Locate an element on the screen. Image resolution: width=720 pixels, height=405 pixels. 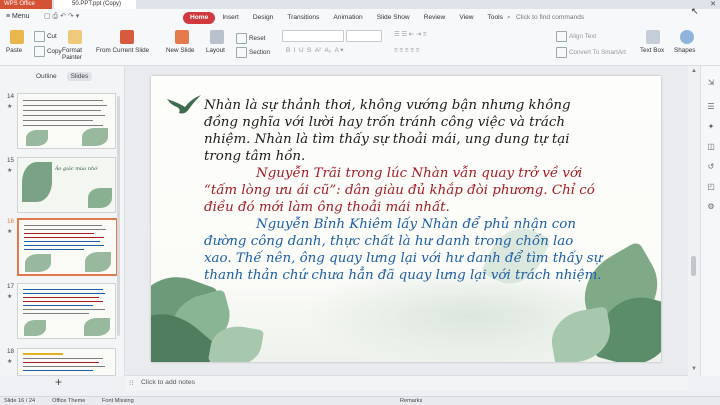
tab-transitions: Transitions is located at coordinates (303, 18).